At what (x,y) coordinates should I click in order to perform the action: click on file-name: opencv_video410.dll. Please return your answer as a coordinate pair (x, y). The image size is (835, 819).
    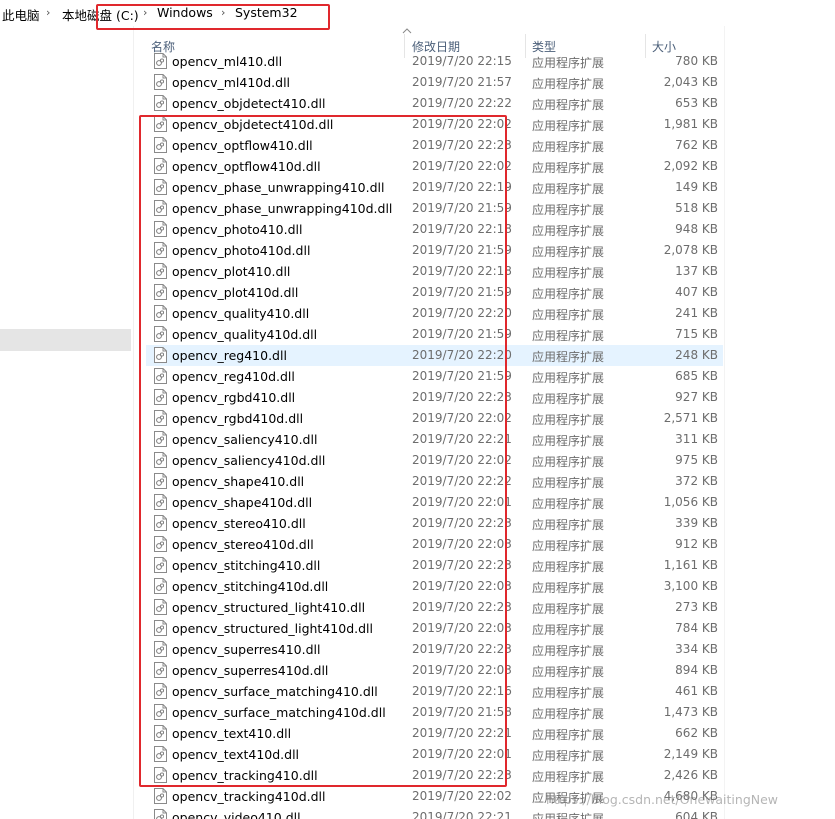
    Looking at the image, I should click on (236, 814).